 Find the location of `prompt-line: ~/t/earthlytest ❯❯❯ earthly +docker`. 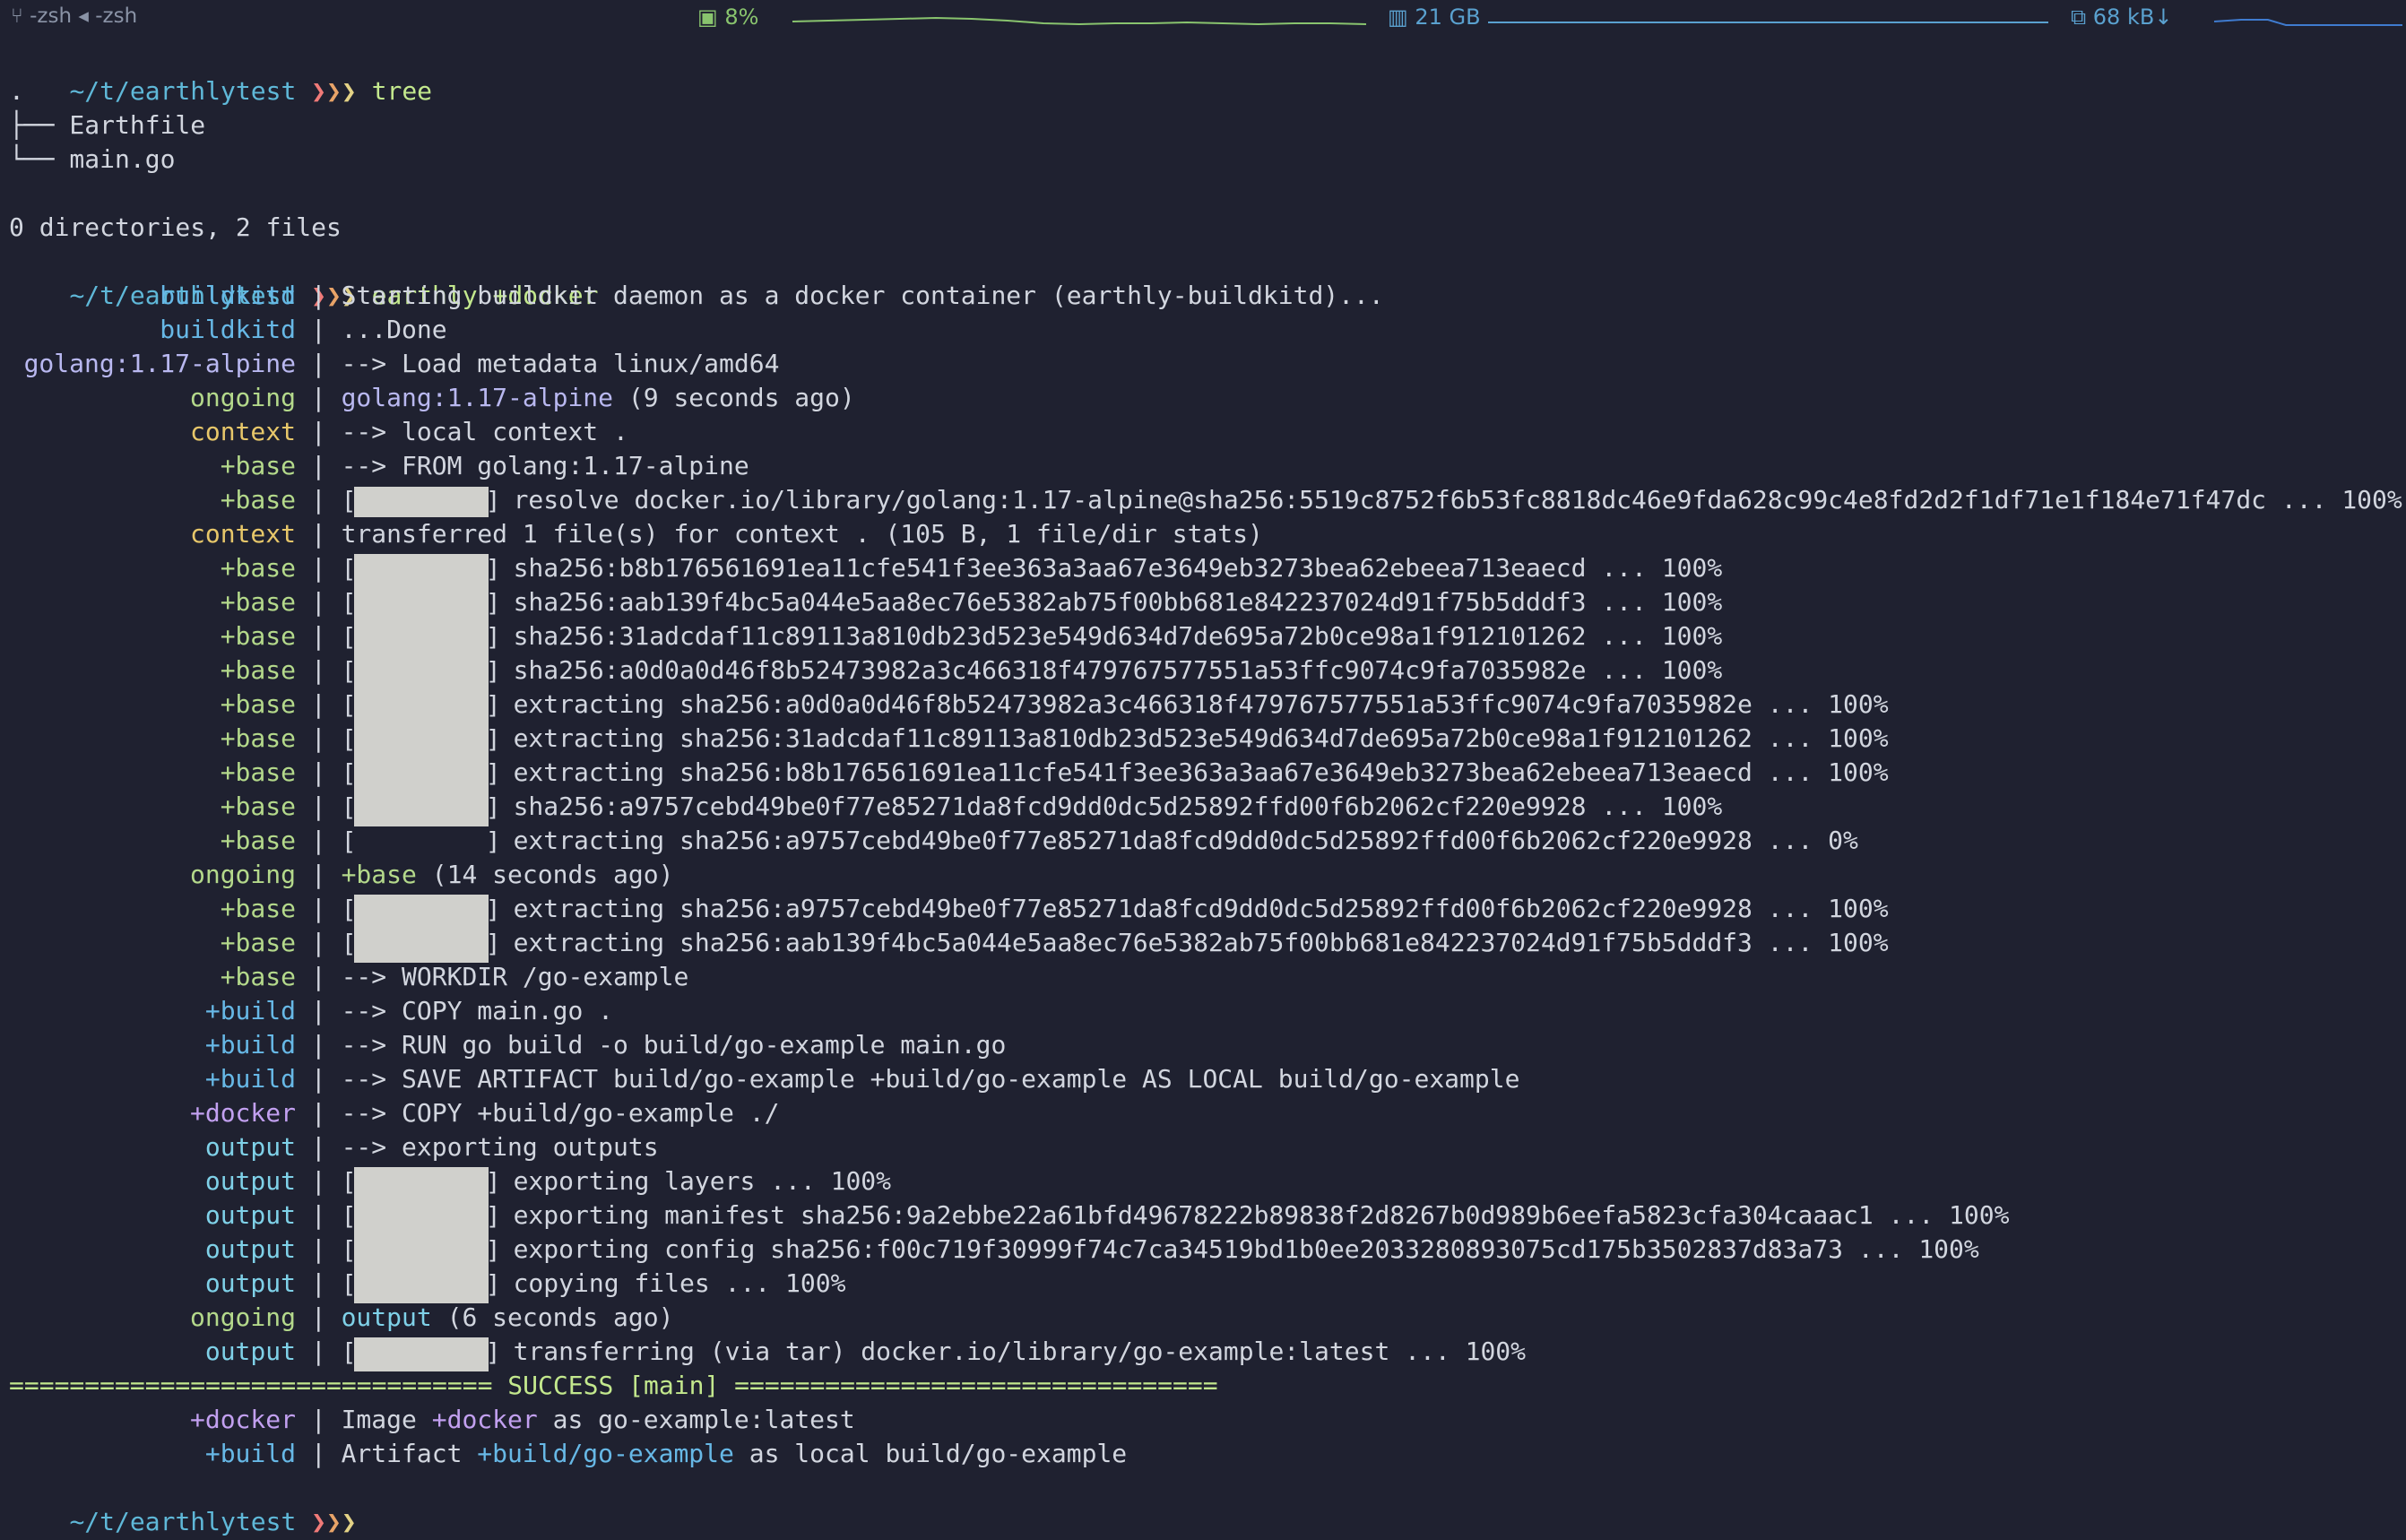

prompt-line: ~/t/earthlytest ❯❯❯ earthly +docker is located at coordinates (1206, 277).